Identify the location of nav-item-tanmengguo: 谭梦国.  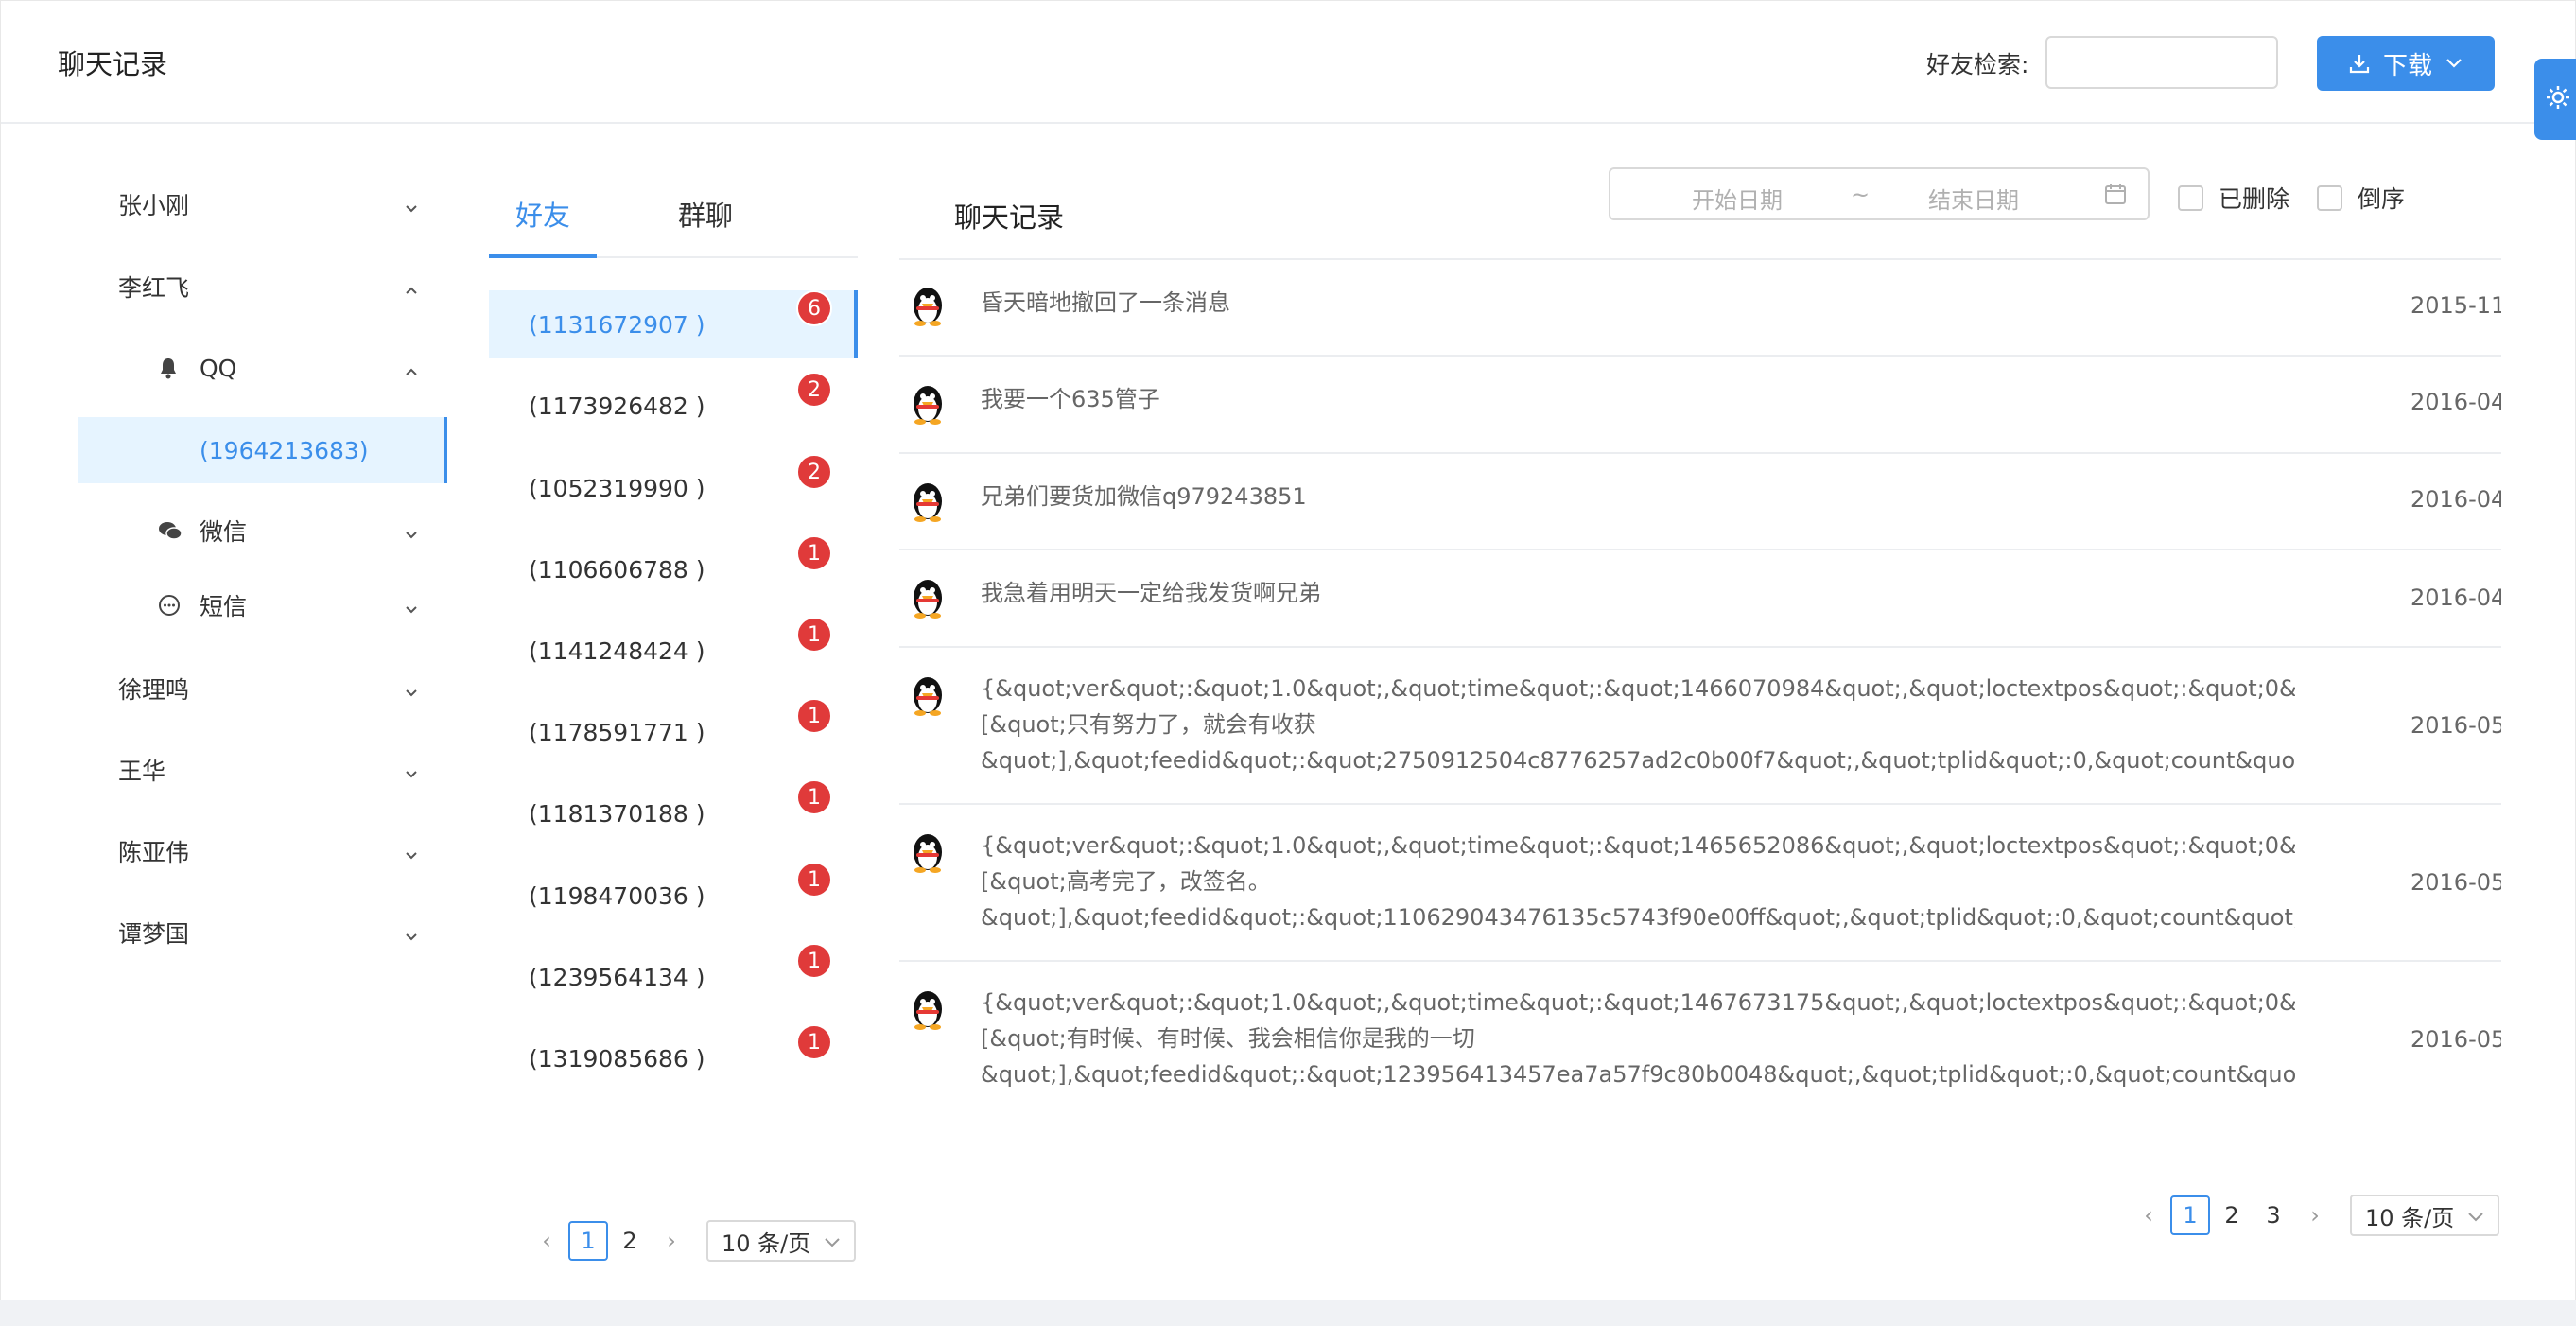
(262, 932).